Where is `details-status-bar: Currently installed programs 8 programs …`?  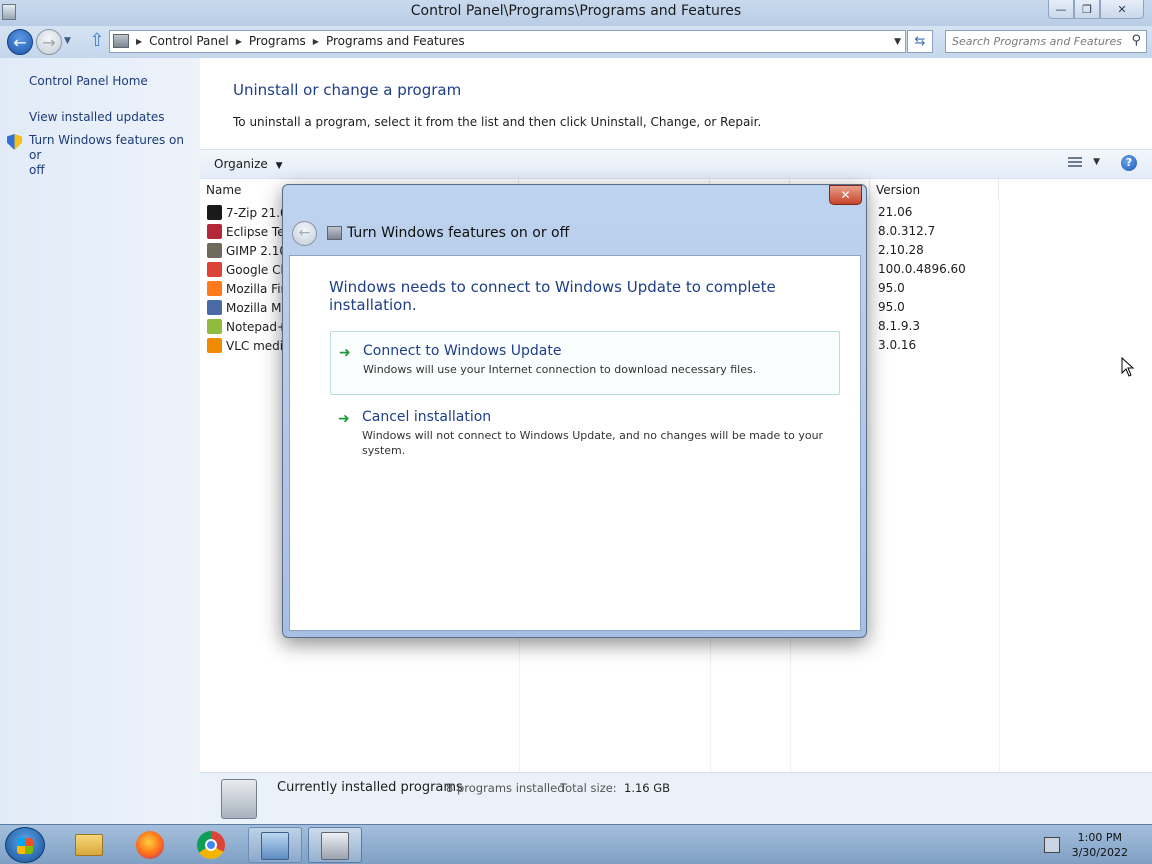
details-status-bar: Currently installed programs 8 programs … is located at coordinates (676, 798).